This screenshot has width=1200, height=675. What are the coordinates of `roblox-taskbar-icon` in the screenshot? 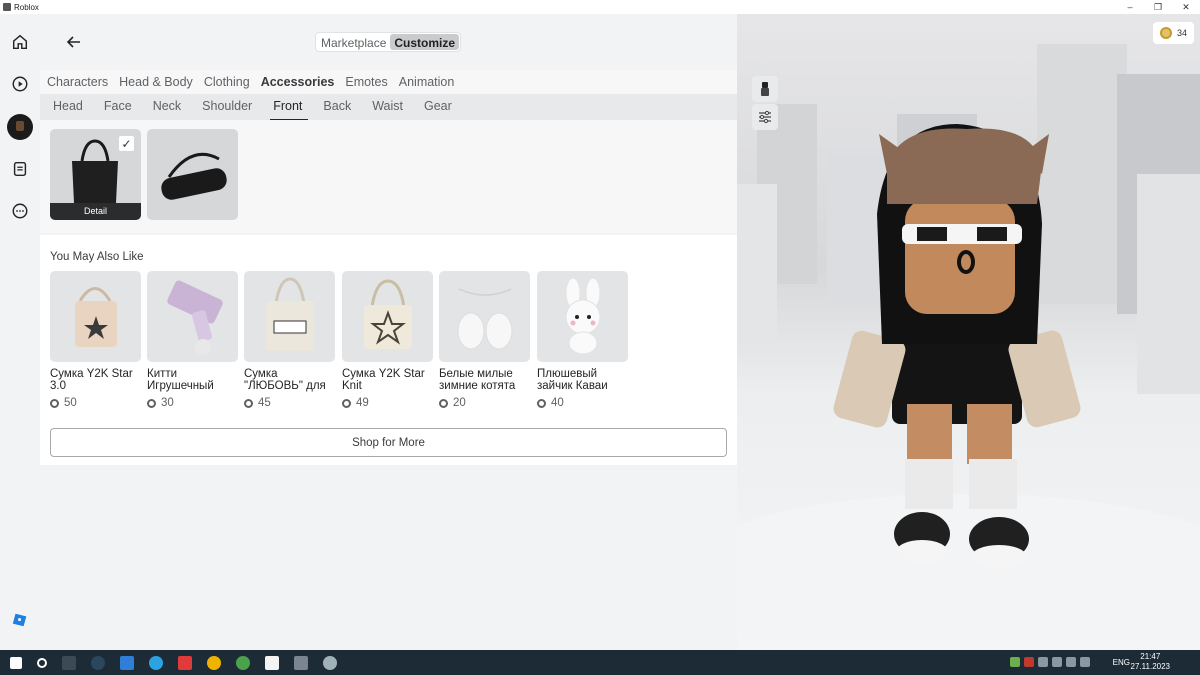 It's located at (301, 662).